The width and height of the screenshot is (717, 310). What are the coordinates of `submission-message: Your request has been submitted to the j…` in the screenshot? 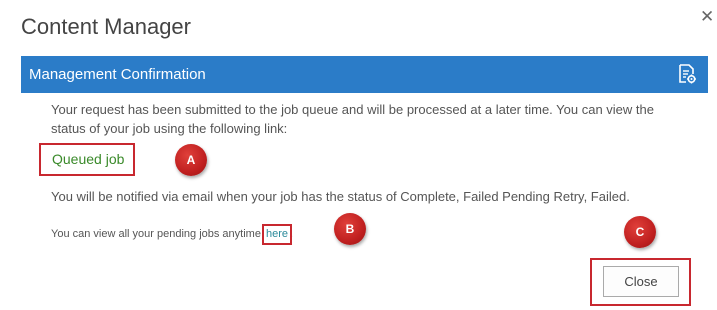 It's located at (352, 119).